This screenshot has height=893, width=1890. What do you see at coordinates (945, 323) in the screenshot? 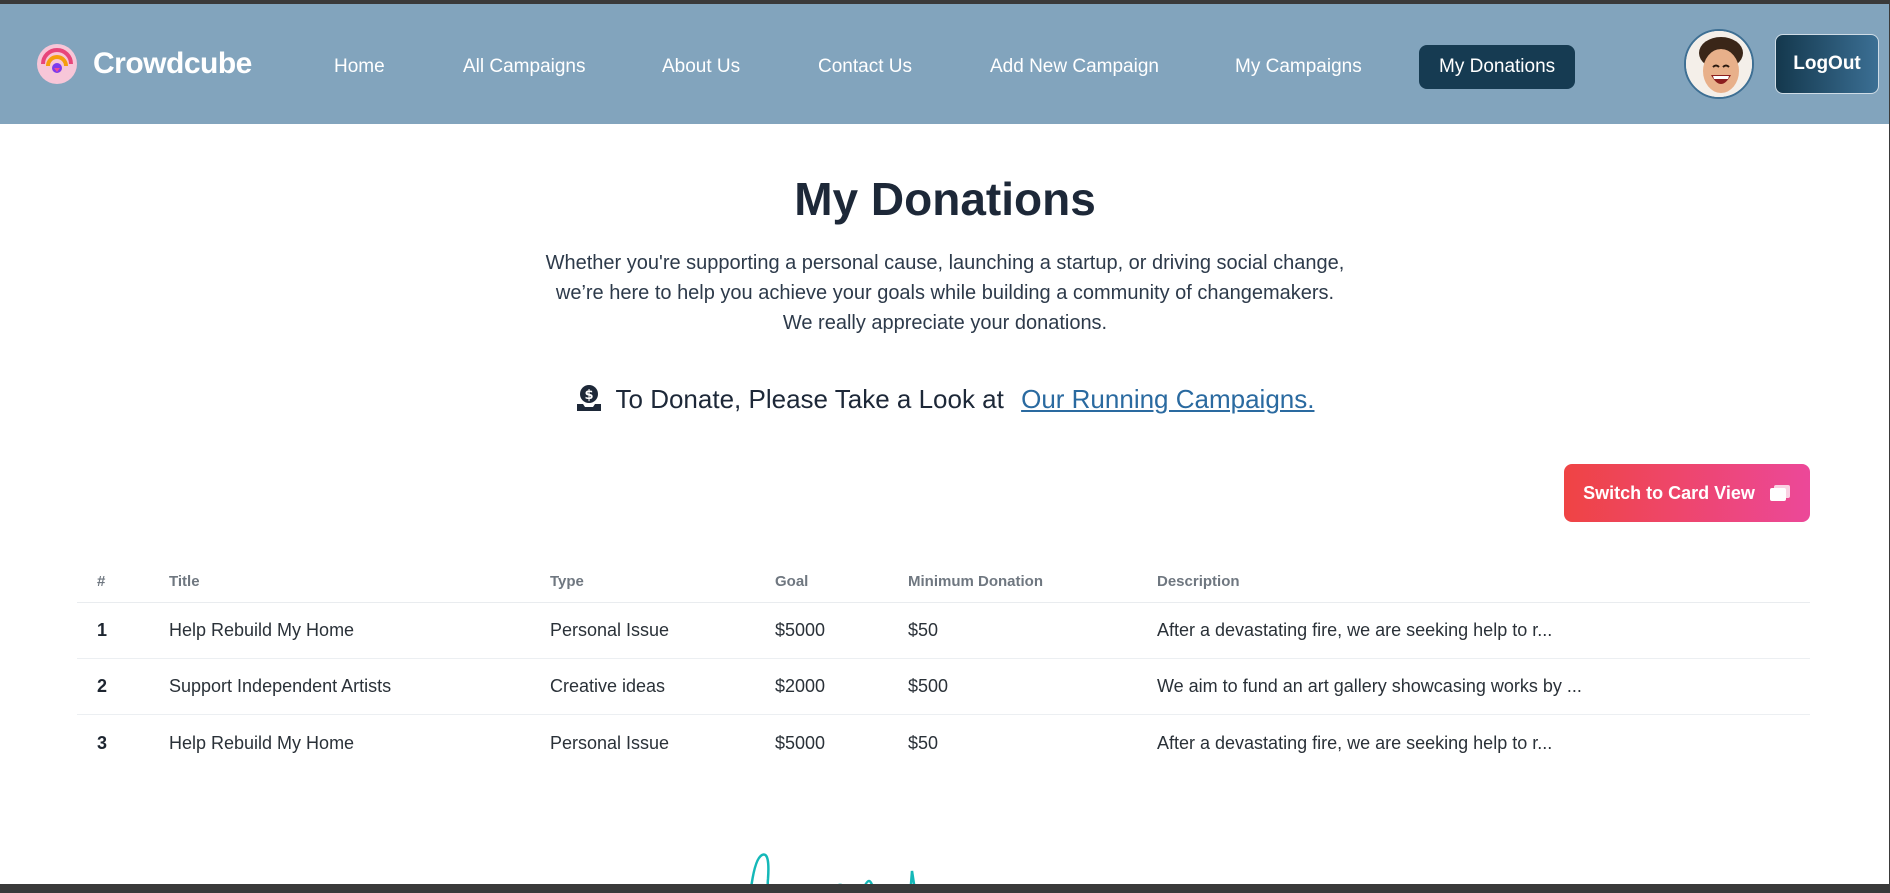
I see `subtitle-line: We really appreciate your donations.` at bounding box center [945, 323].